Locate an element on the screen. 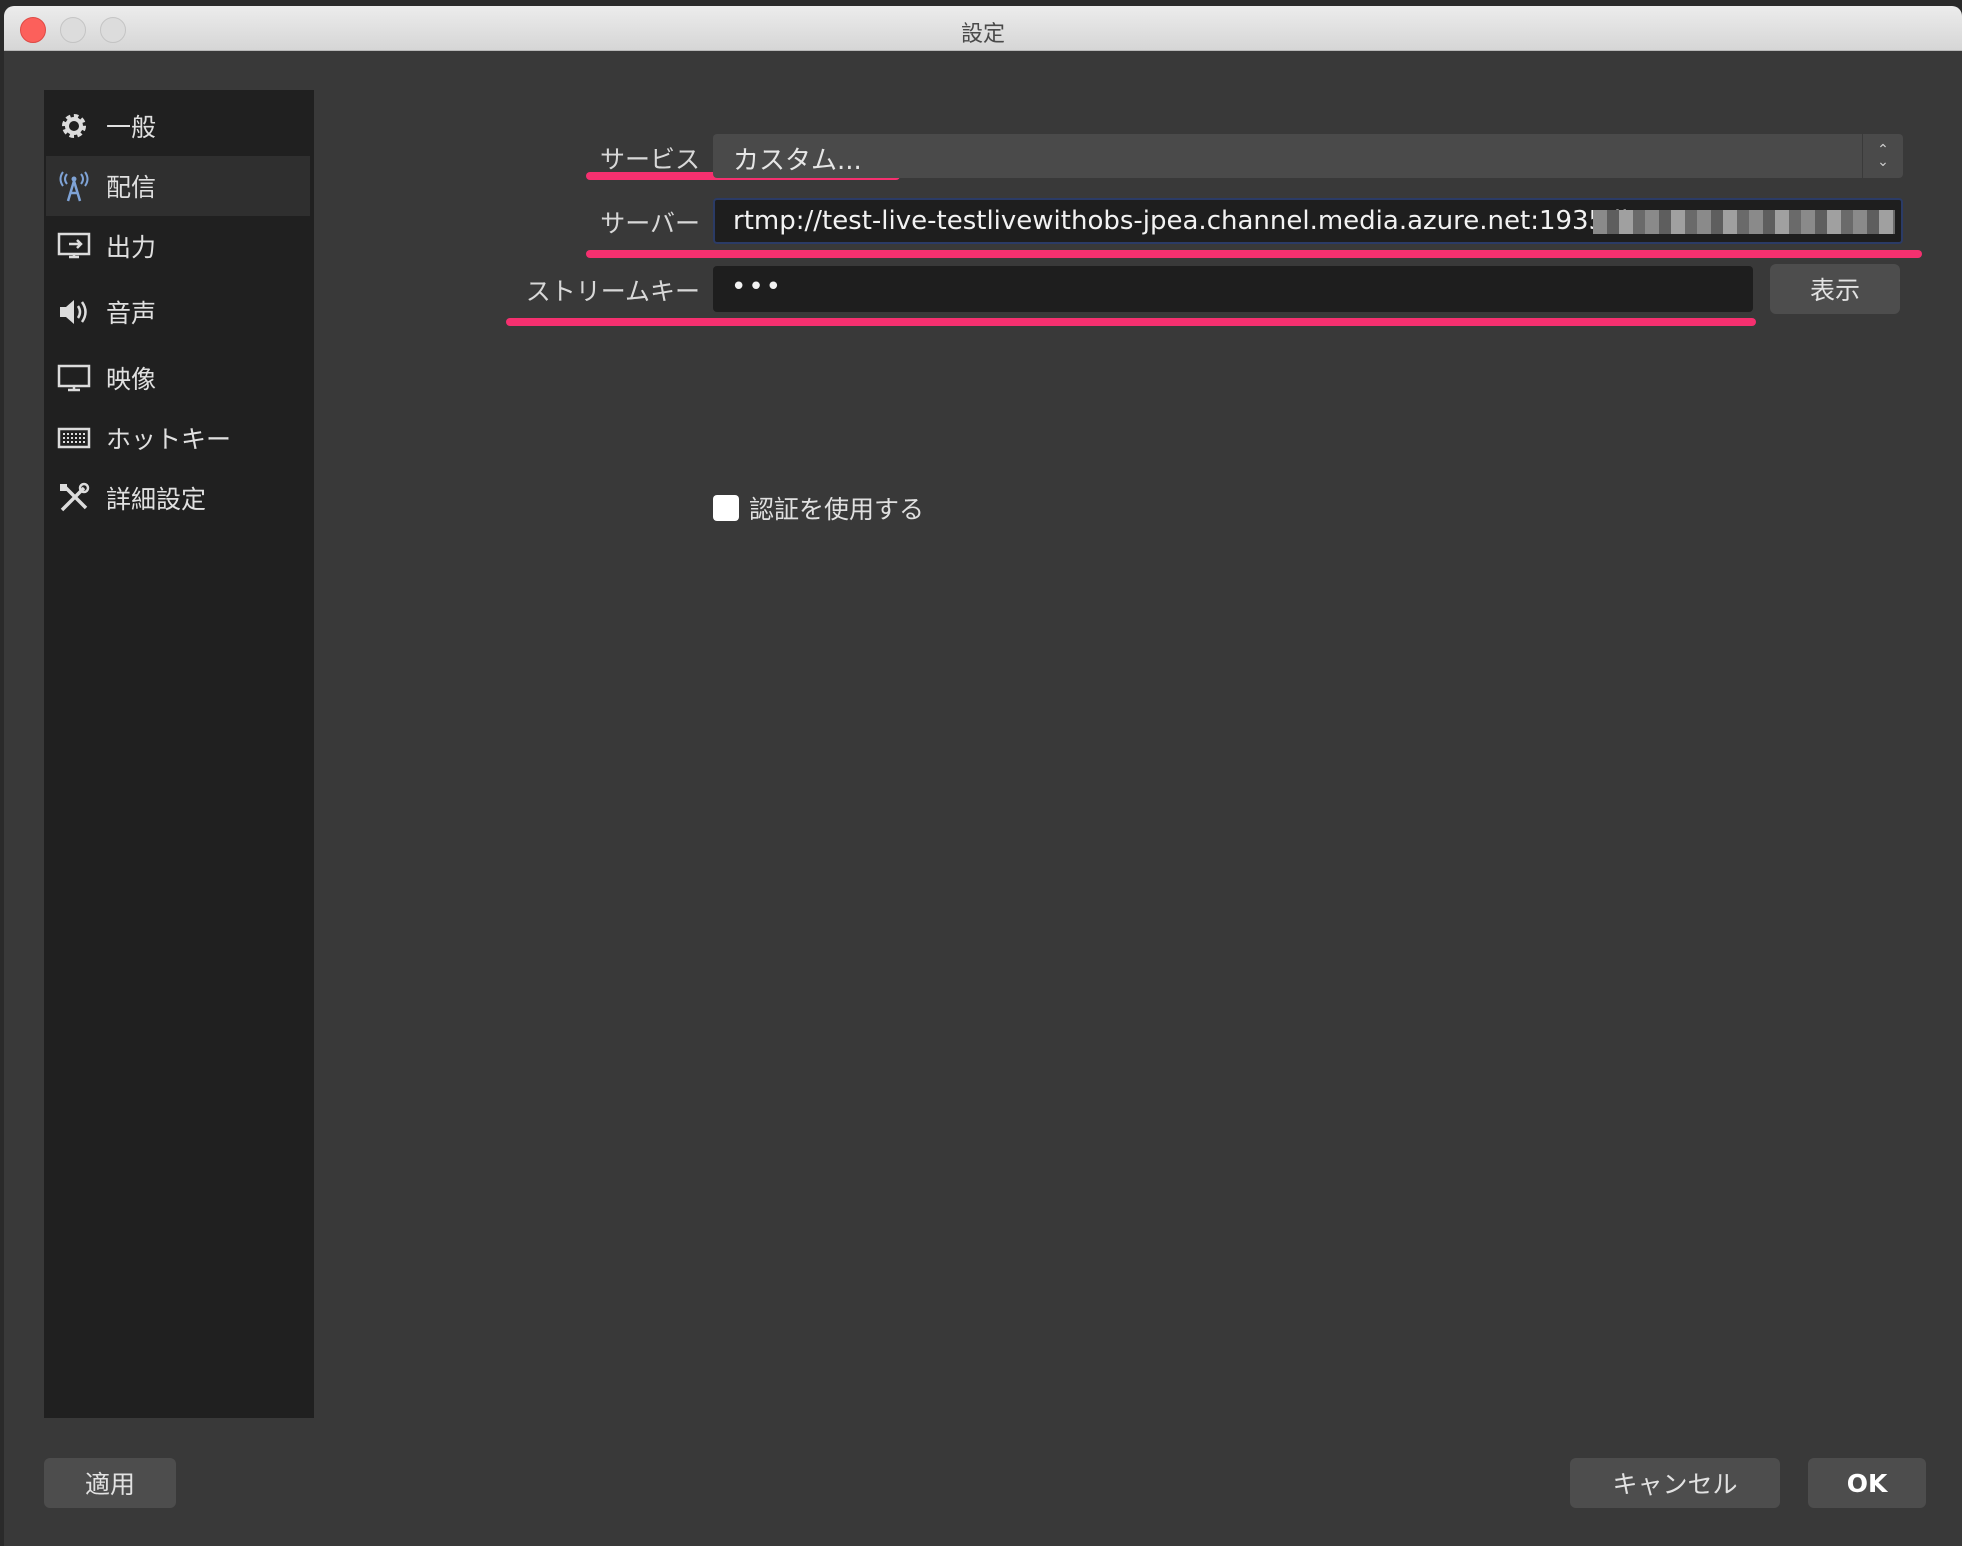 Image resolution: width=1962 pixels, height=1546 pixels. settings-sidebar: 一般 配信 出力 音声 映像 ホットキー 詳細設定 is located at coordinates (179, 754).